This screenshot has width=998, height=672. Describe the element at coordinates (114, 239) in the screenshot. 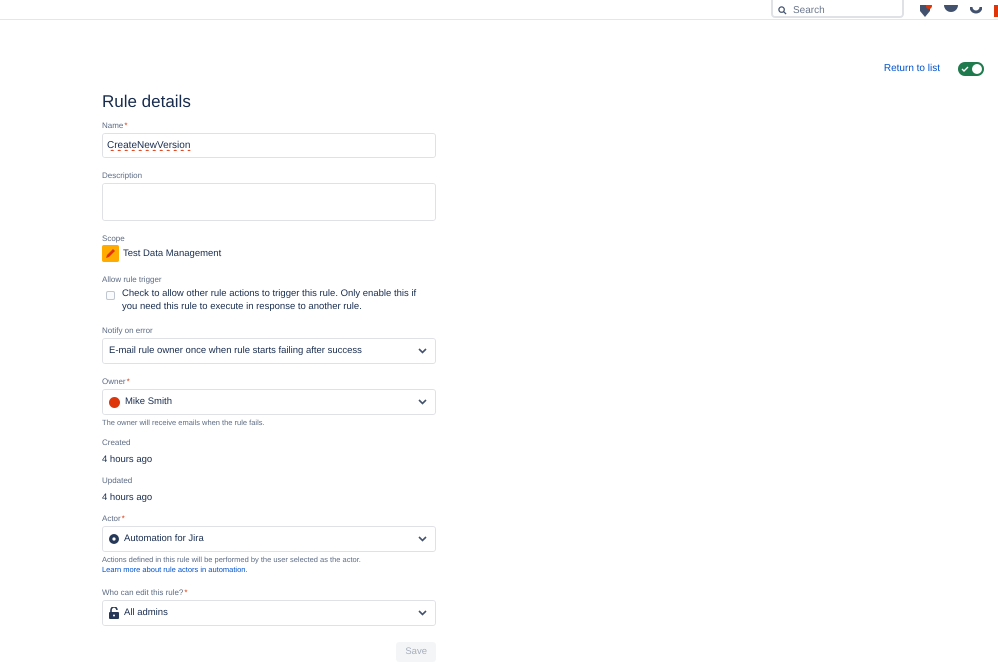

I see `field-label: Scope` at that location.